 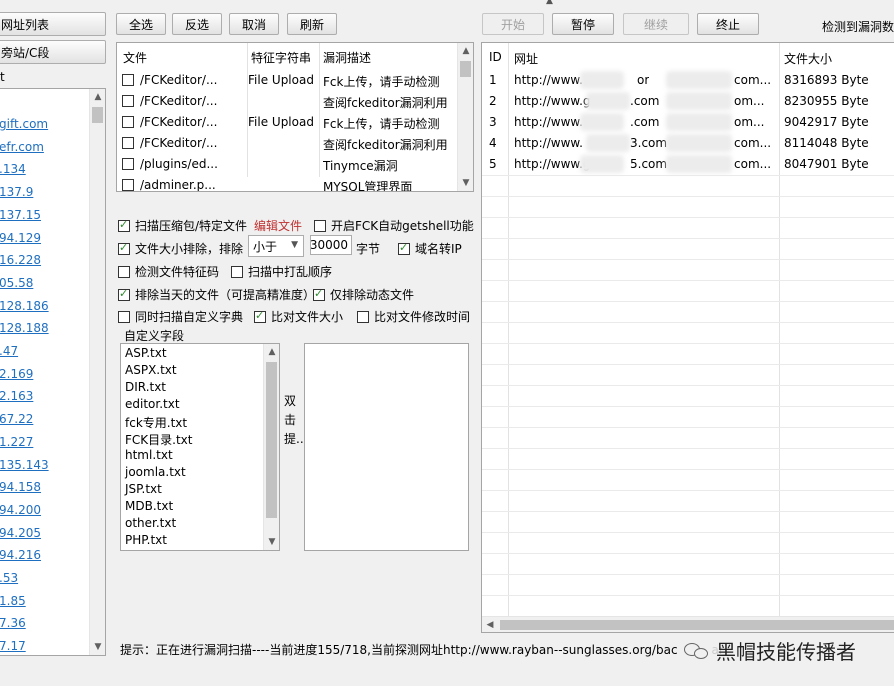 What do you see at coordinates (156, 422) in the screenshot?
I see `list-item: fck专用.txt` at bounding box center [156, 422].